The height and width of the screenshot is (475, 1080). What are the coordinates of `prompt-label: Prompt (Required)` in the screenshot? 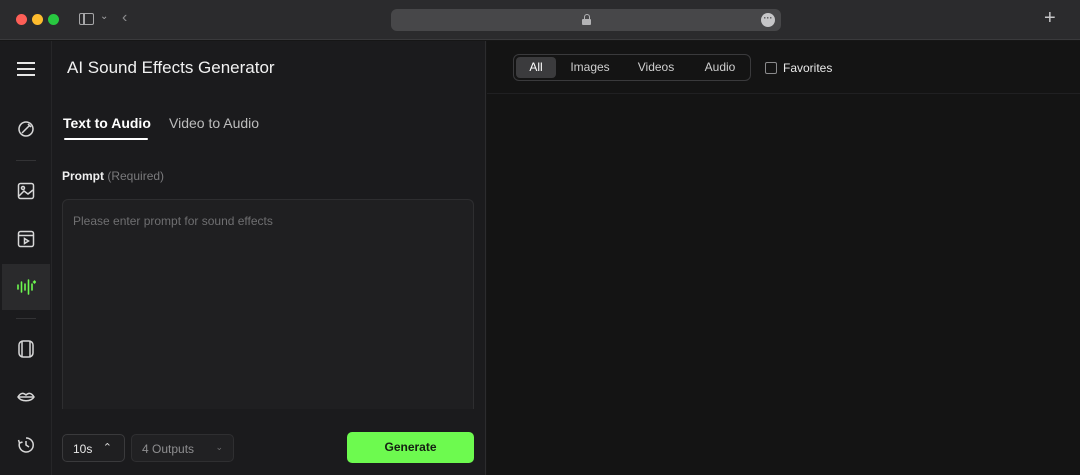 It's located at (113, 176).